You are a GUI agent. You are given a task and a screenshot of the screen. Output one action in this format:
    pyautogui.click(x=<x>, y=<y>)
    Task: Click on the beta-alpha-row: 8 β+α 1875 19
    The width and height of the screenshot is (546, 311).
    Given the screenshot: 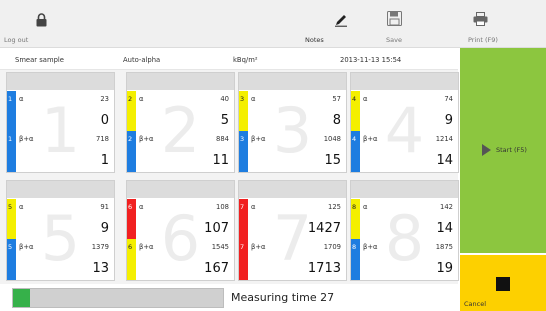 What is the action you would take?
    pyautogui.click(x=404, y=259)
    